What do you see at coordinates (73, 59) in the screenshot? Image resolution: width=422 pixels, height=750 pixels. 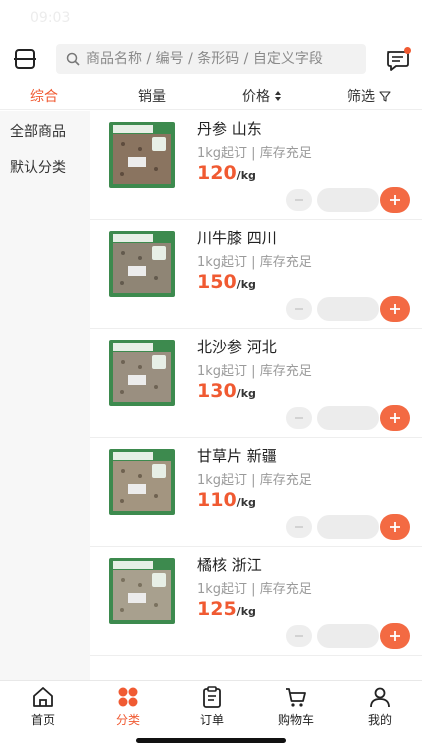 I see `search-icon` at bounding box center [73, 59].